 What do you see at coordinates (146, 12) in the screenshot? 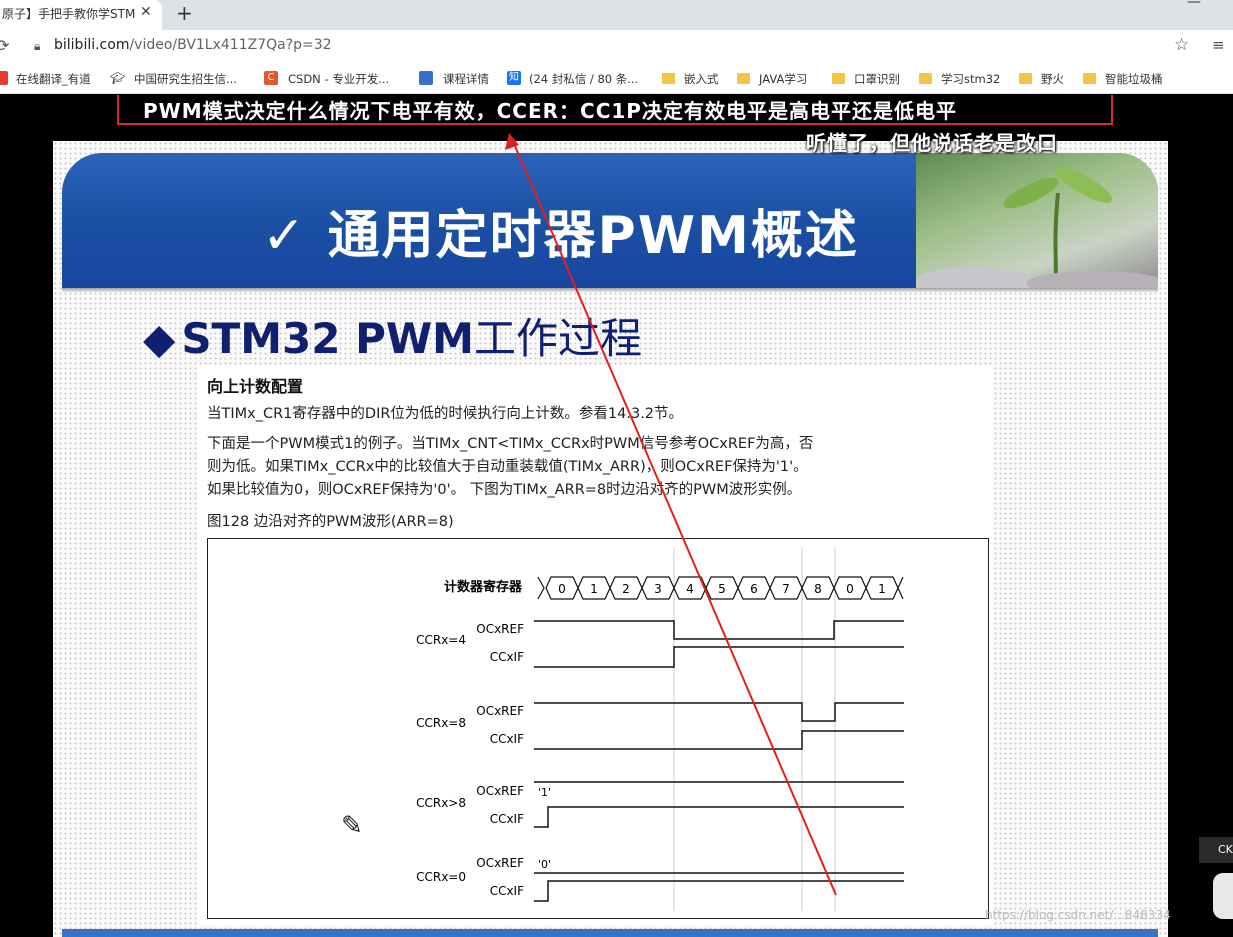
I see `close-icon: ✕` at bounding box center [146, 12].